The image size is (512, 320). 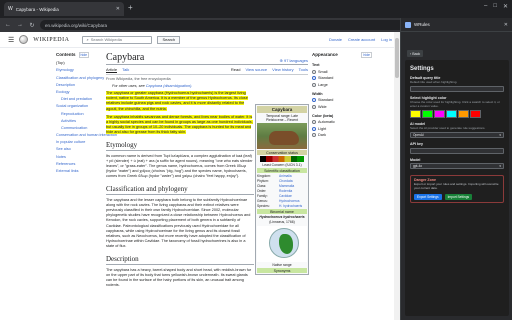 What do you see at coordinates (24, 39) in the screenshot?
I see `wikipedia-globe-logo` at bounding box center [24, 39].